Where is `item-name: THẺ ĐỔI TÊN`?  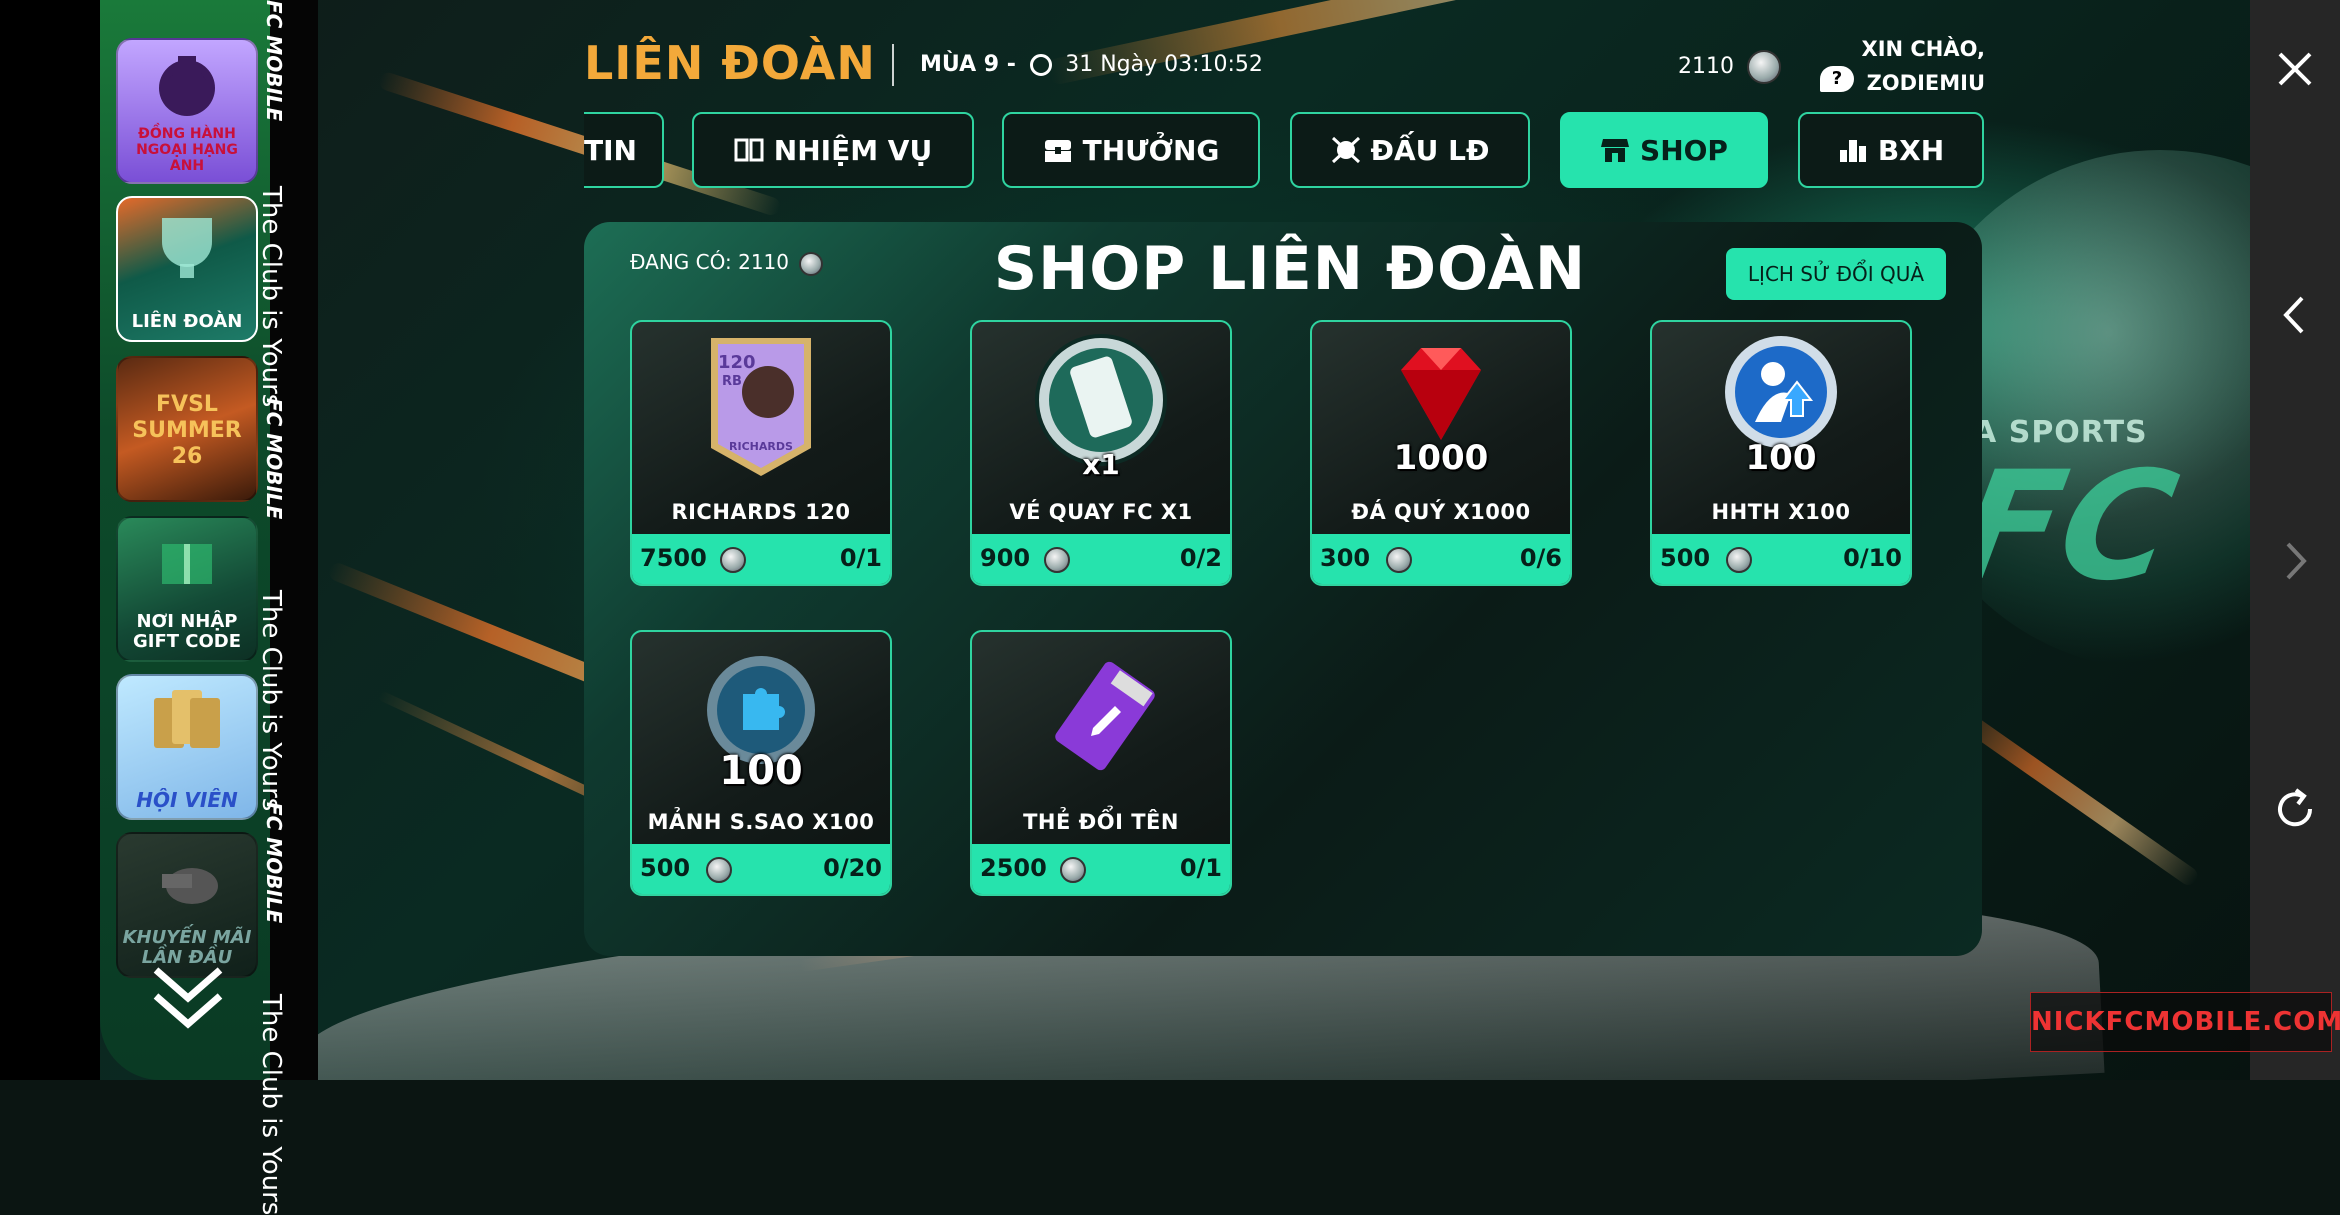 item-name: THẺ ĐỔI TÊN is located at coordinates (1101, 822).